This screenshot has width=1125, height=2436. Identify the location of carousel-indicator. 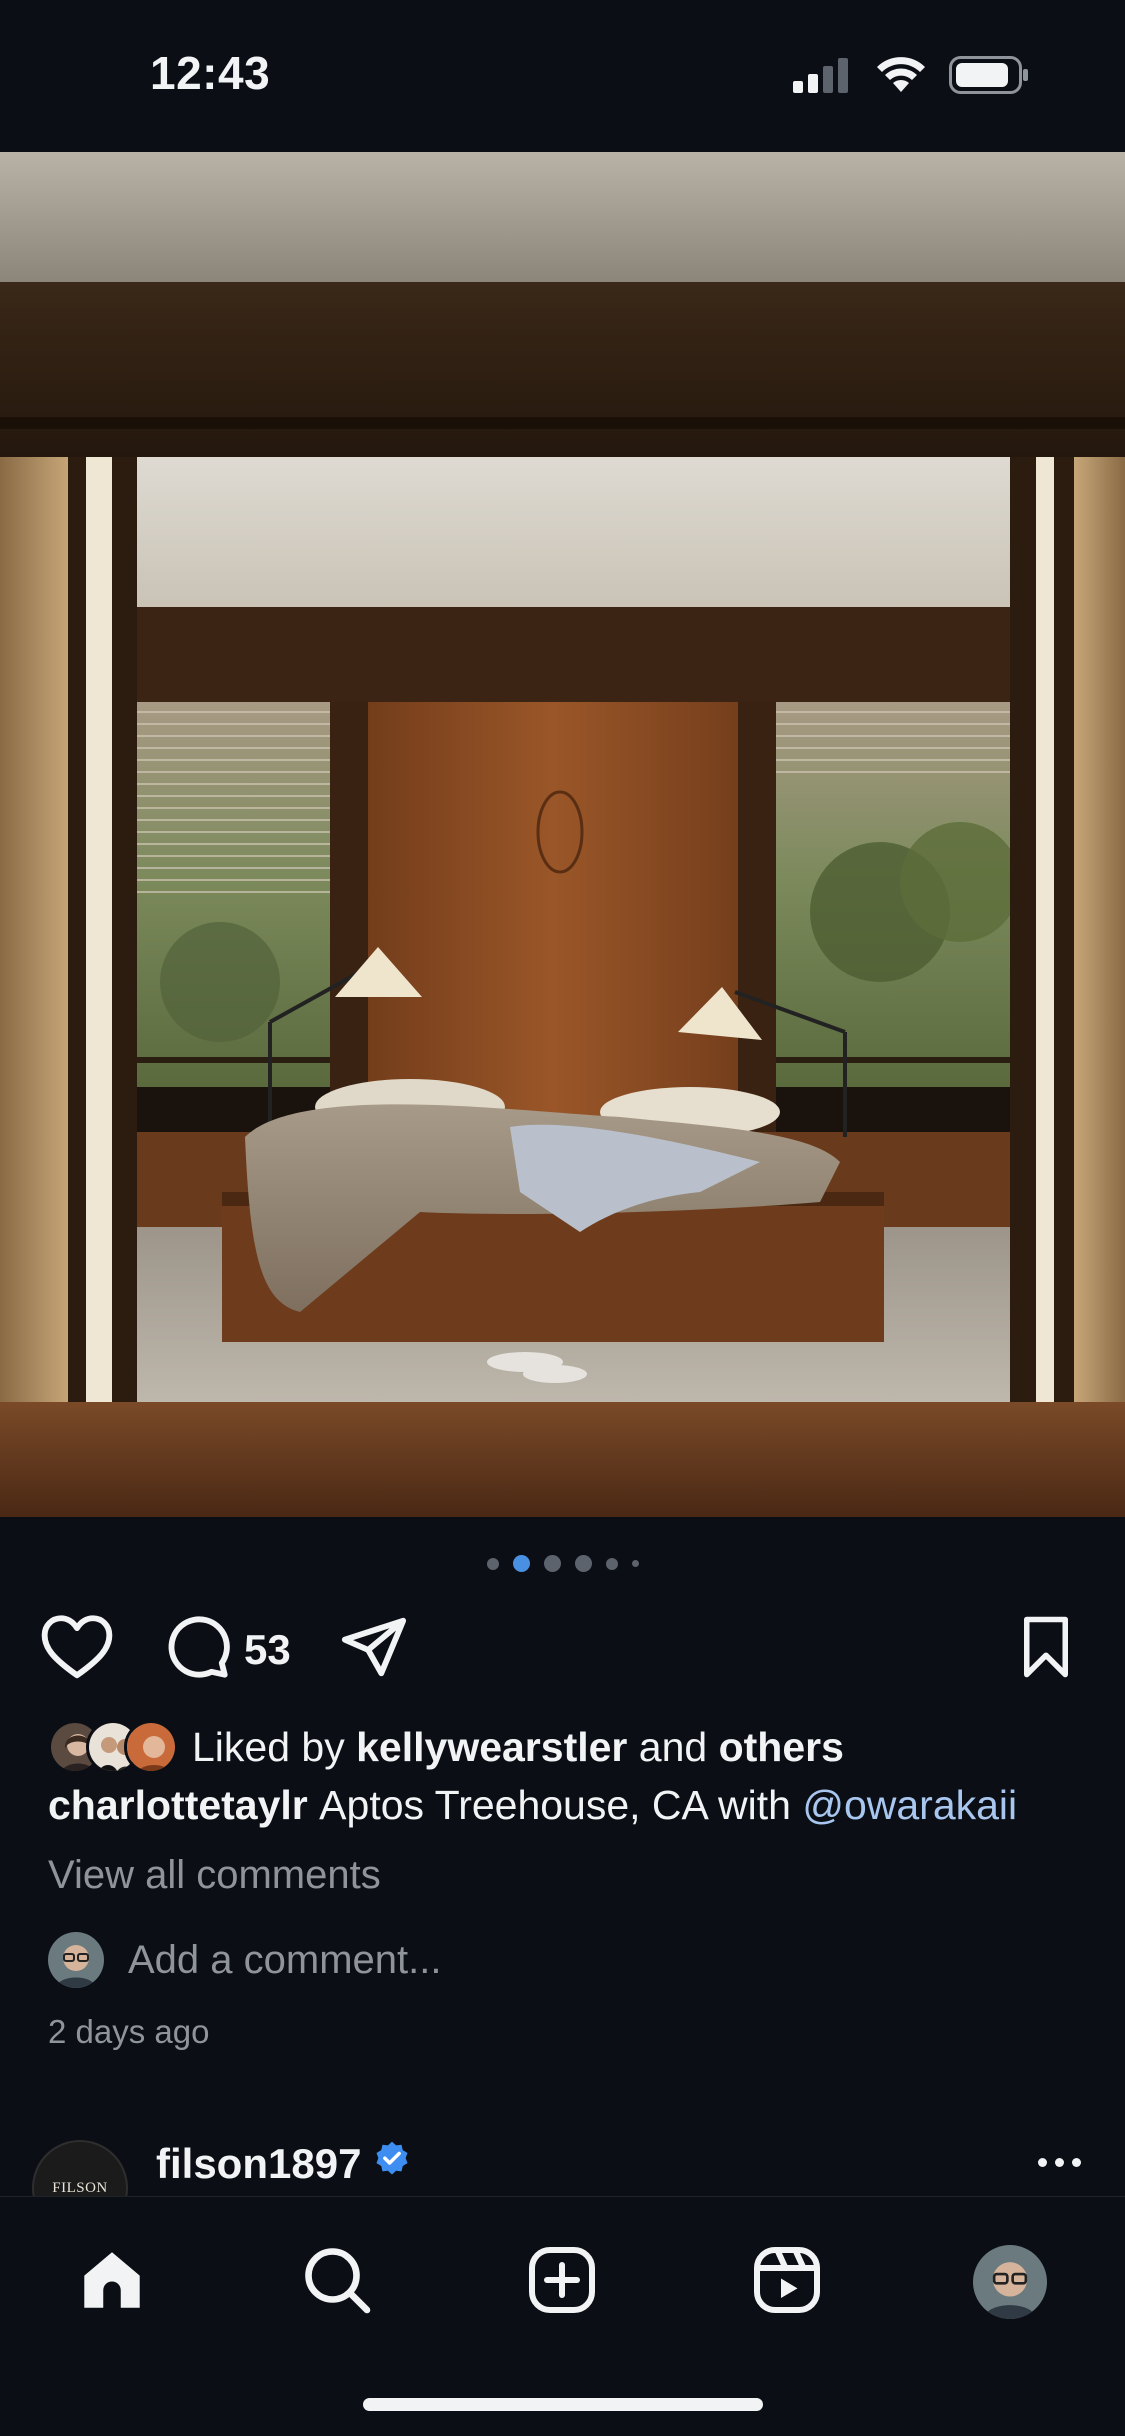
(562, 1563).